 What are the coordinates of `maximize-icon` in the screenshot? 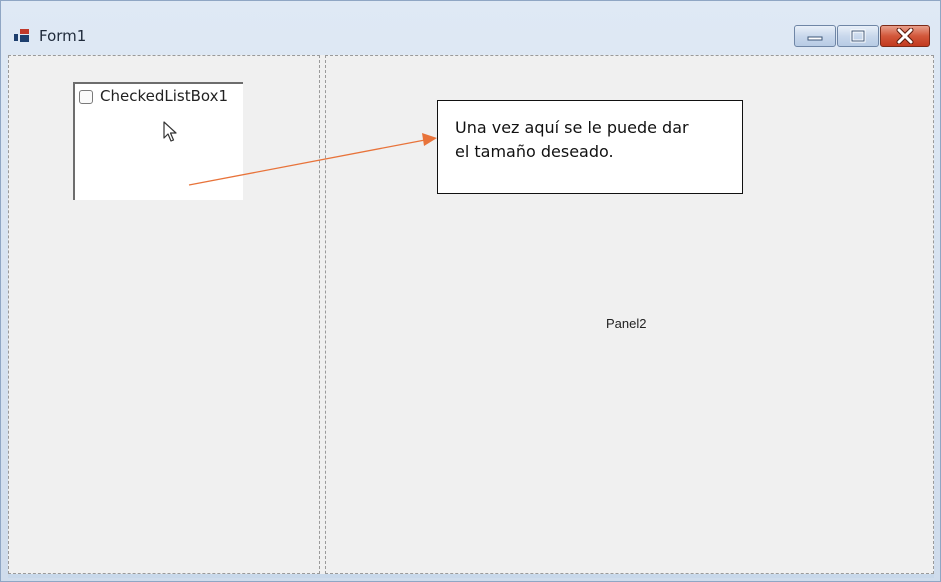 It's located at (858, 36).